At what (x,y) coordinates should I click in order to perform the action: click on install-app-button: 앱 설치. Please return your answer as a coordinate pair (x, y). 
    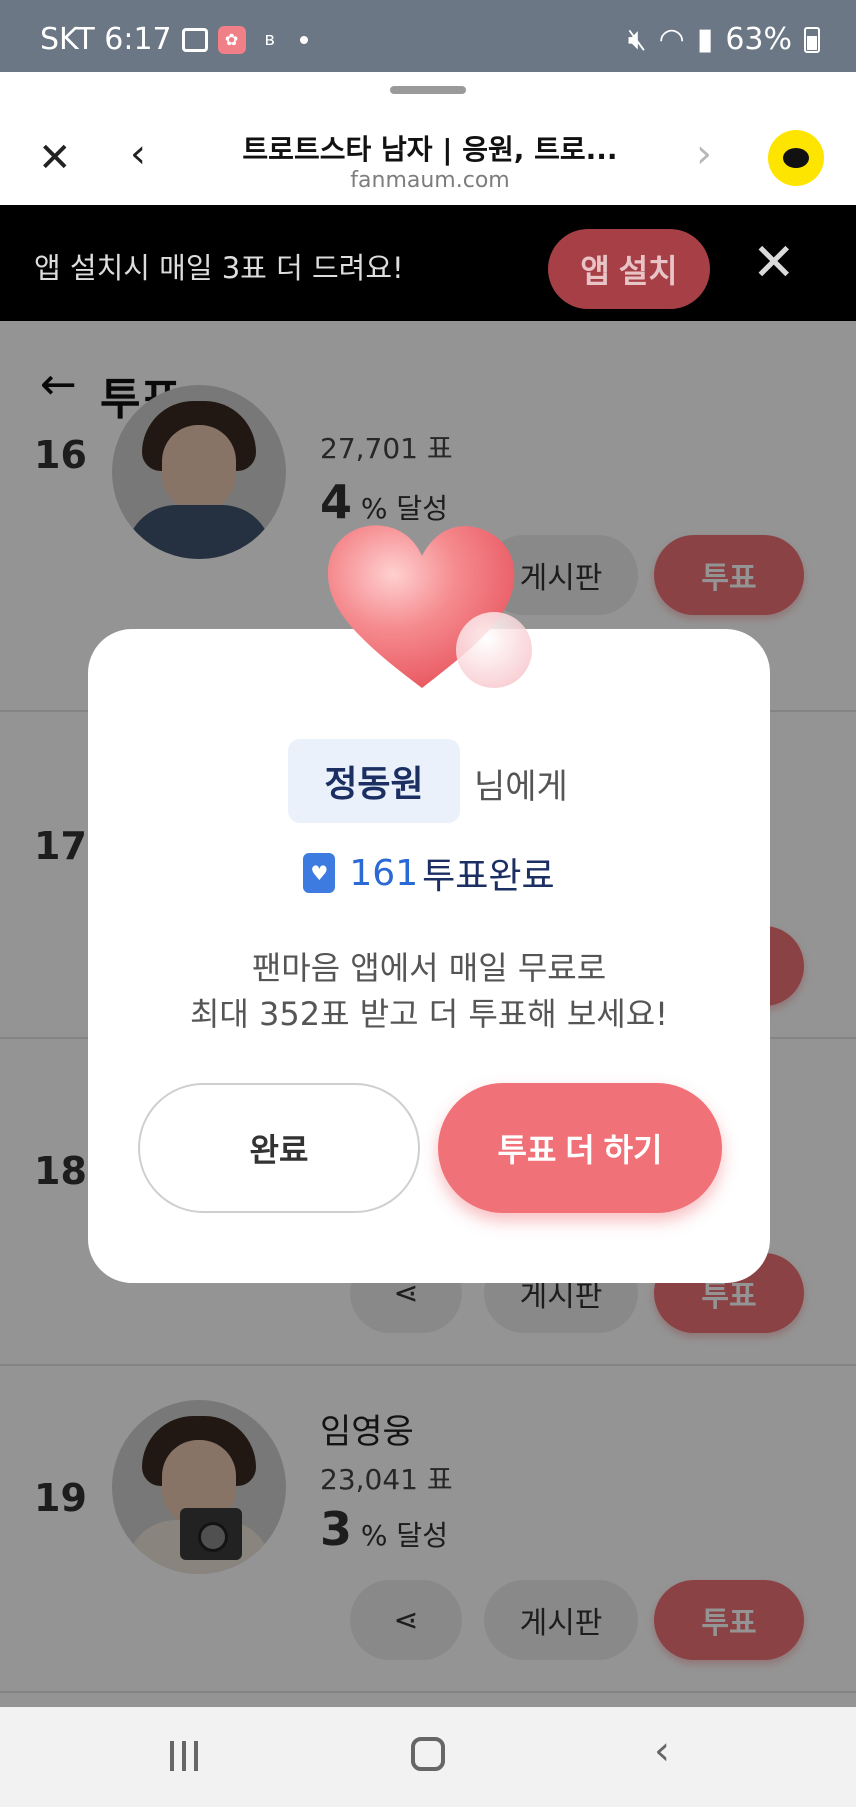
    Looking at the image, I should click on (629, 269).